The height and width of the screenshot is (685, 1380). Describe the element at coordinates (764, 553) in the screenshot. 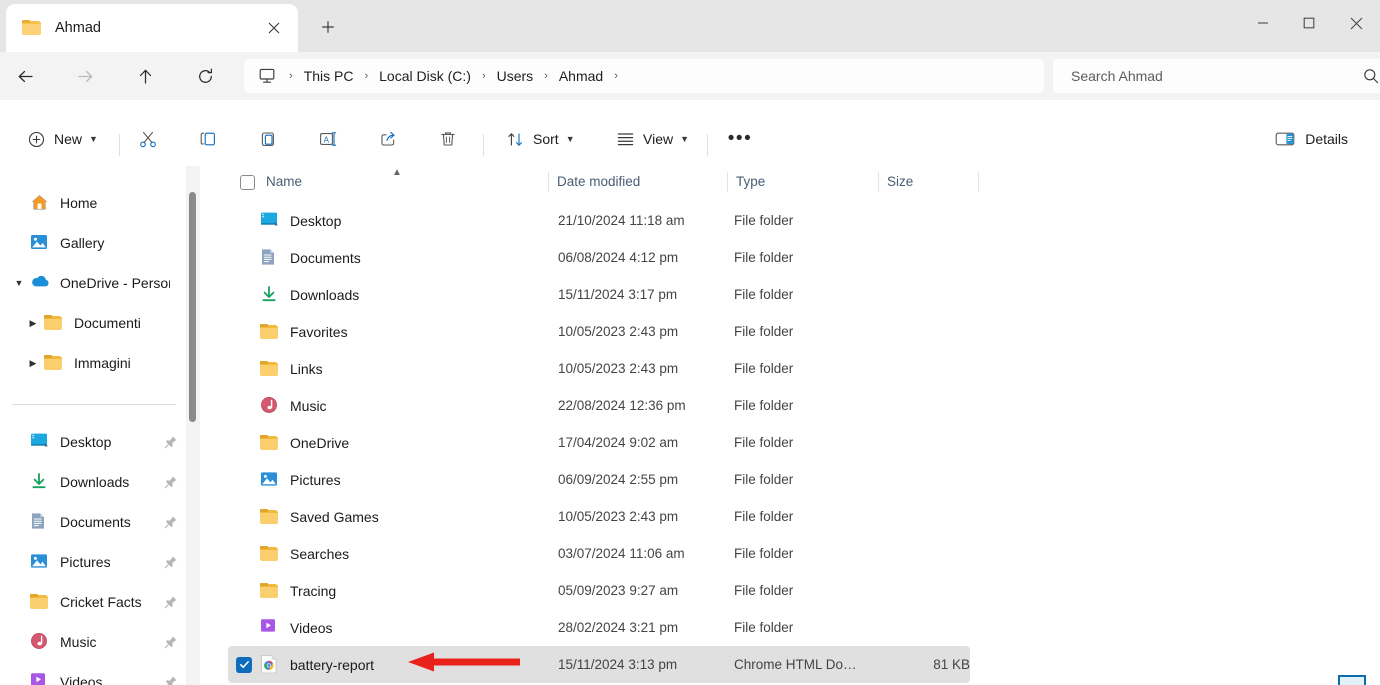

I see `file-type: File folder` at that location.